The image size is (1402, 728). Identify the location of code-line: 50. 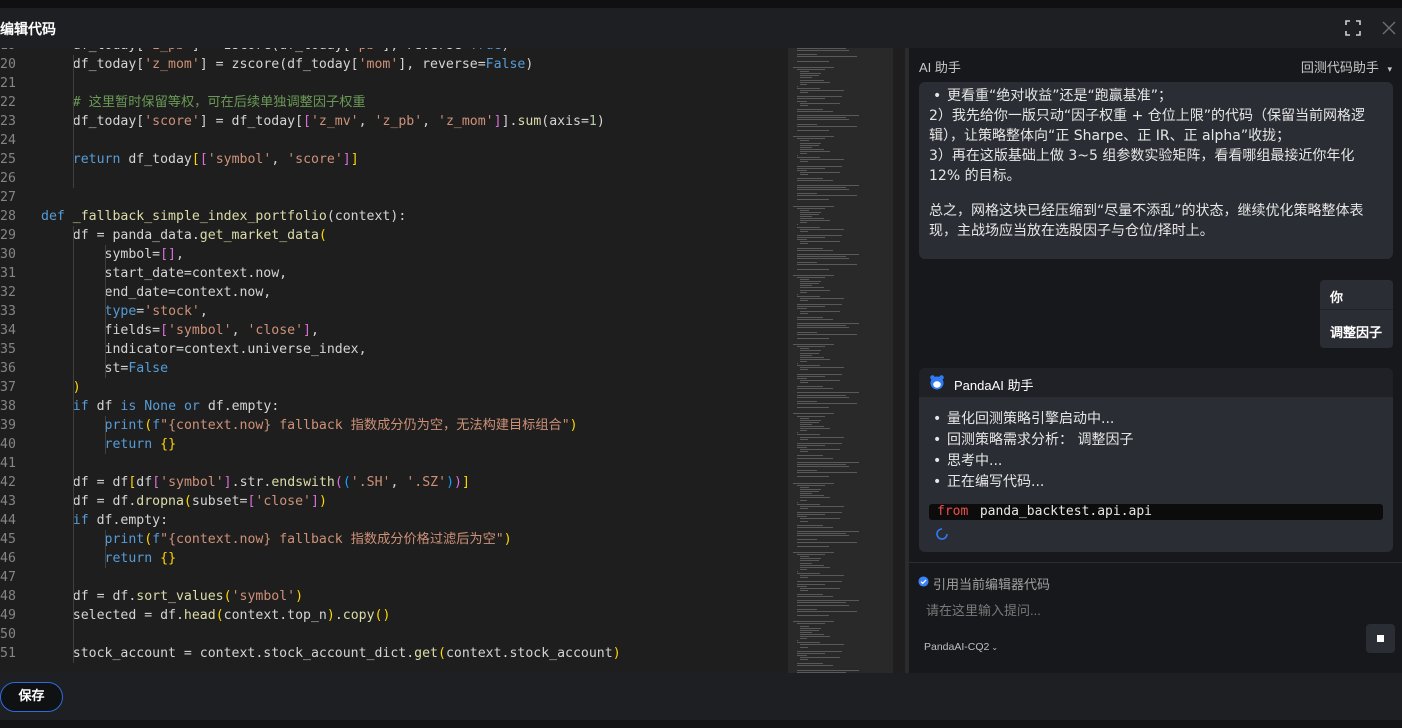
(392, 634).